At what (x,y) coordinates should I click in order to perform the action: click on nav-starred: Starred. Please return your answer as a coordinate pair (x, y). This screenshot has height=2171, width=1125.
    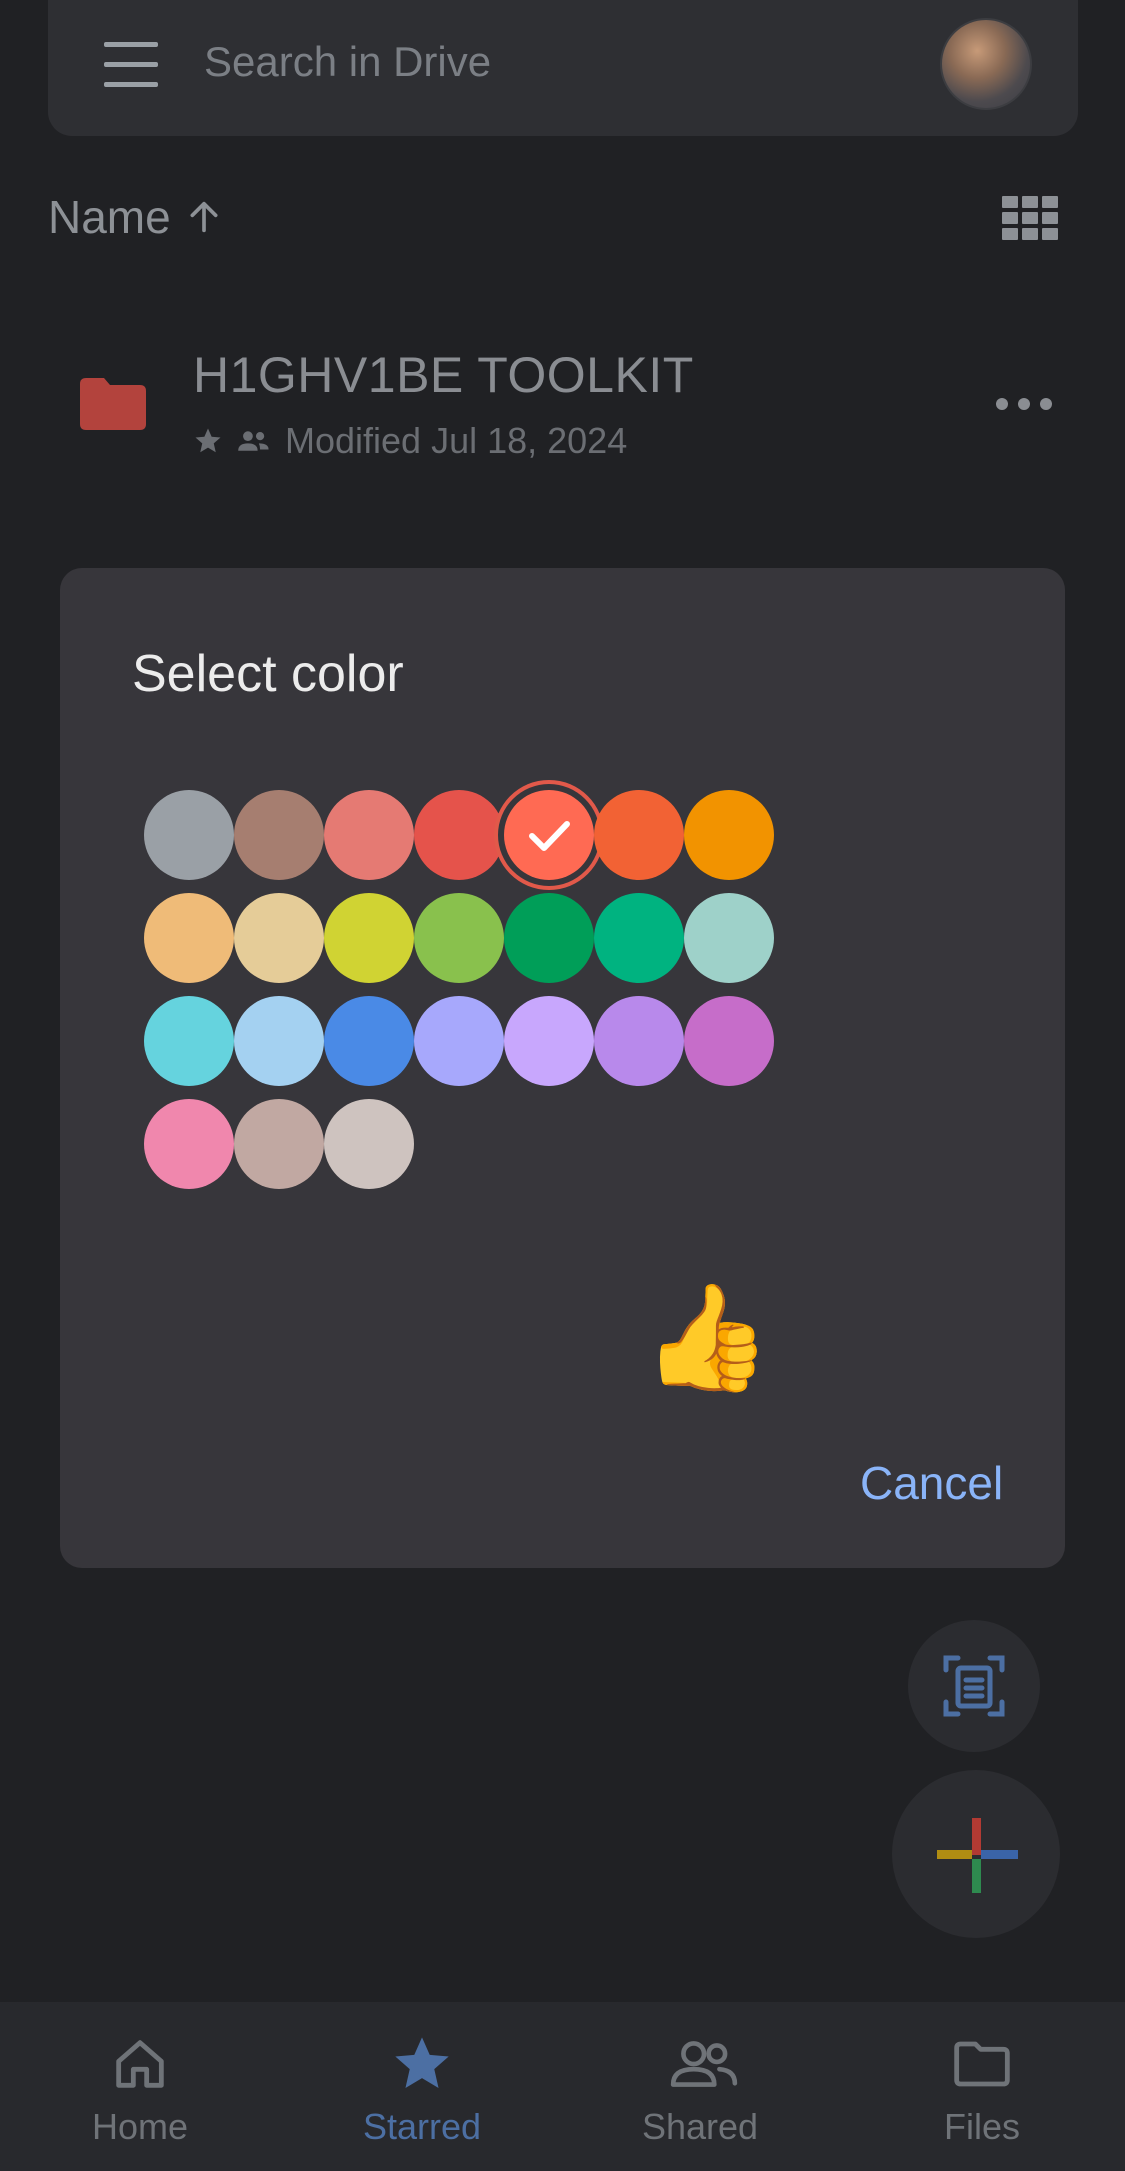
    Looking at the image, I should click on (422, 2086).